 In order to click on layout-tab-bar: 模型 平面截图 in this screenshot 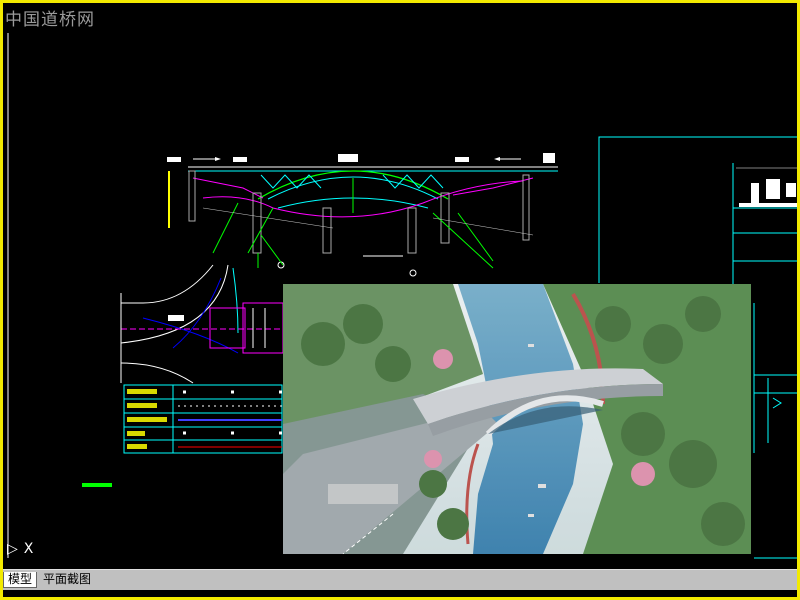, I will do `click(400, 579)`.